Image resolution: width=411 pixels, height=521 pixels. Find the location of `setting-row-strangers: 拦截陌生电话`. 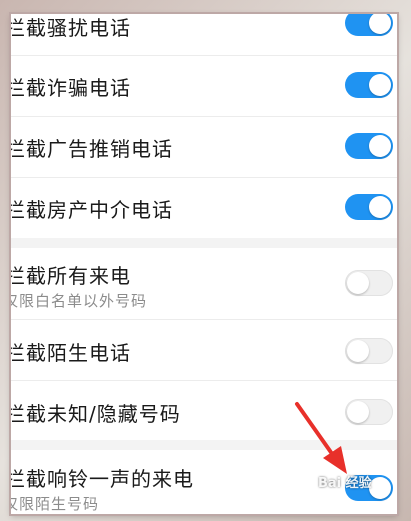

setting-row-strangers: 拦截陌生电话 is located at coordinates (204, 350).